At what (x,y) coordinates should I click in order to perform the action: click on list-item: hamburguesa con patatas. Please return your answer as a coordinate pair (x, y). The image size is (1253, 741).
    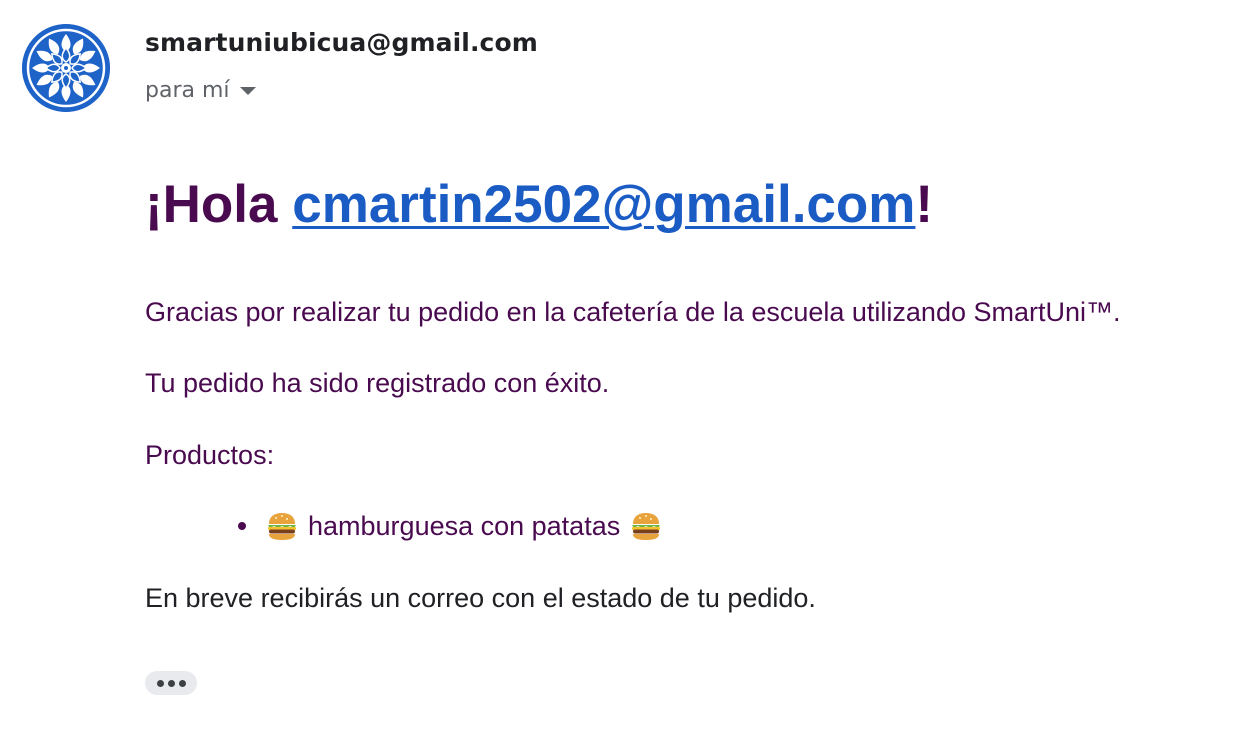
    Looking at the image, I should click on (450, 526).